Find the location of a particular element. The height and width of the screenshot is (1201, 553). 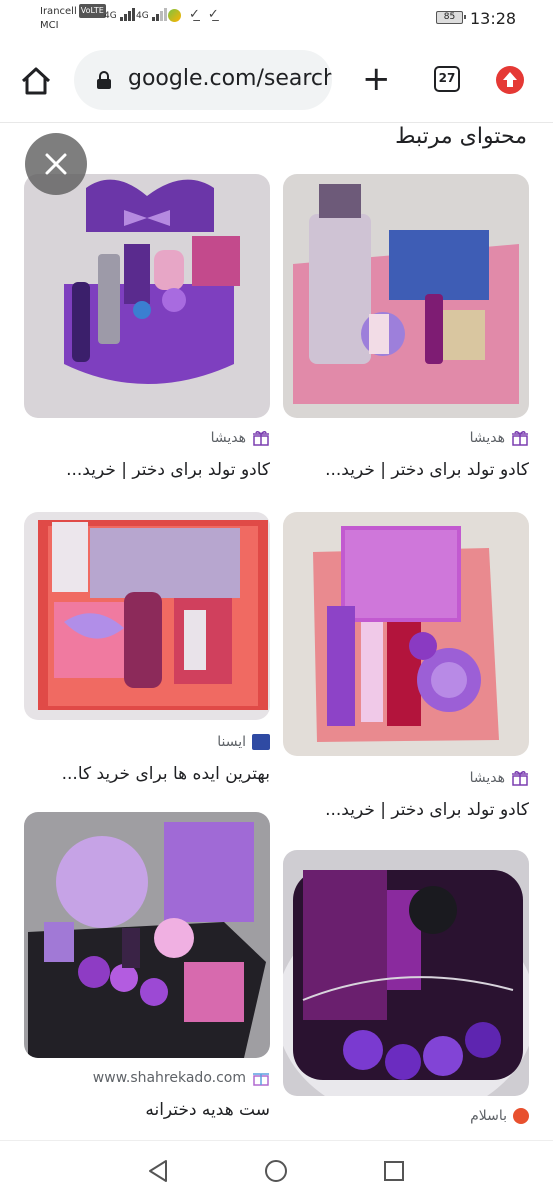

isna-favicon-icon is located at coordinates (261, 742).